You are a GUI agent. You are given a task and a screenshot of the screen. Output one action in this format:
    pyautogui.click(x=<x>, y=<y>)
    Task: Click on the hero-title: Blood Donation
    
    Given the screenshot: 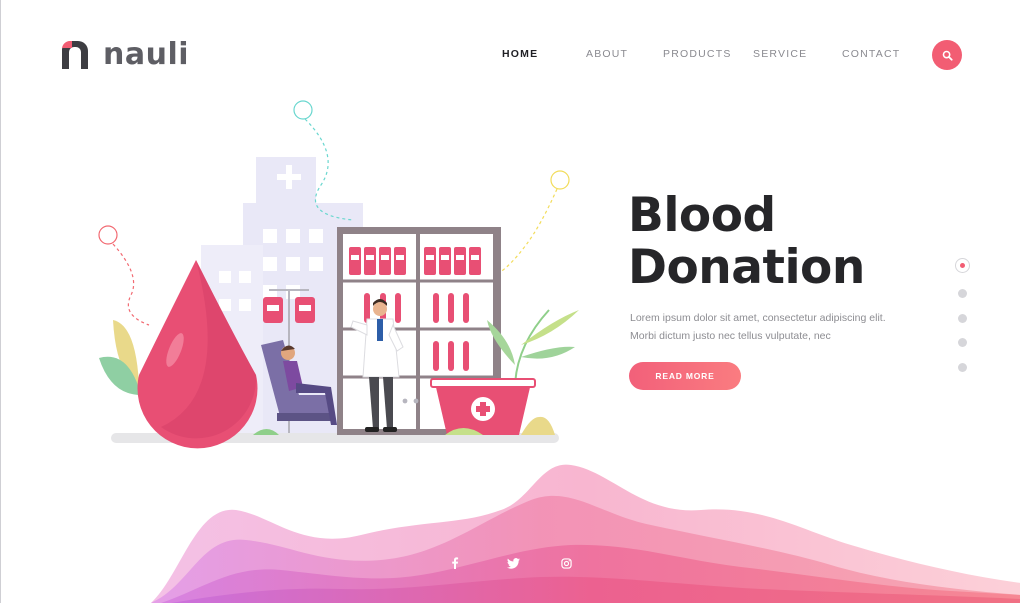 What is the action you would take?
    pyautogui.click(x=746, y=242)
    